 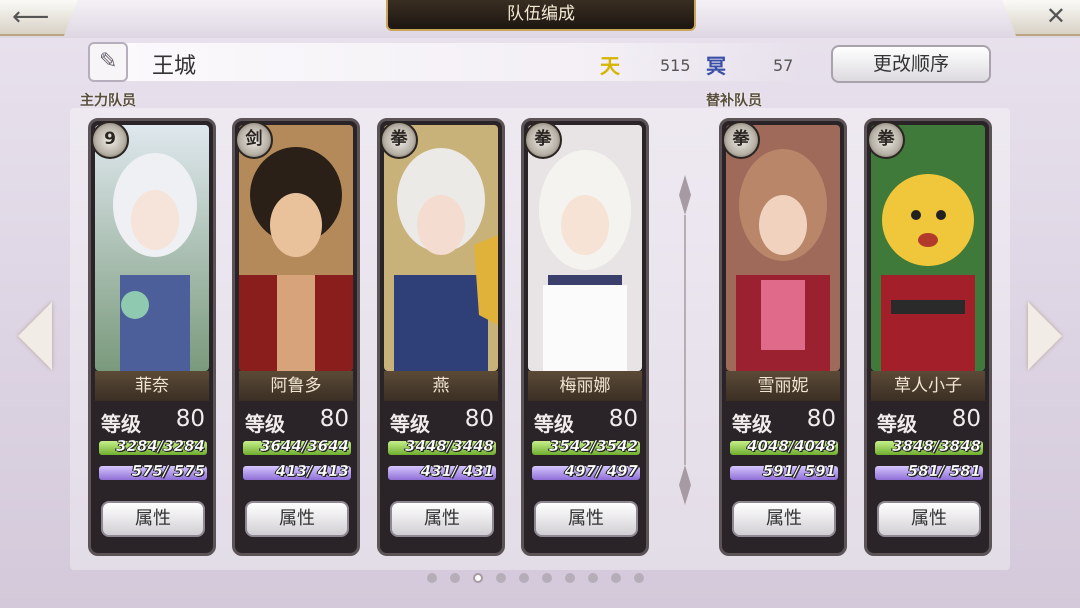 What do you see at coordinates (716, 66) in the screenshot?
I see `underworld-icon: 冥` at bounding box center [716, 66].